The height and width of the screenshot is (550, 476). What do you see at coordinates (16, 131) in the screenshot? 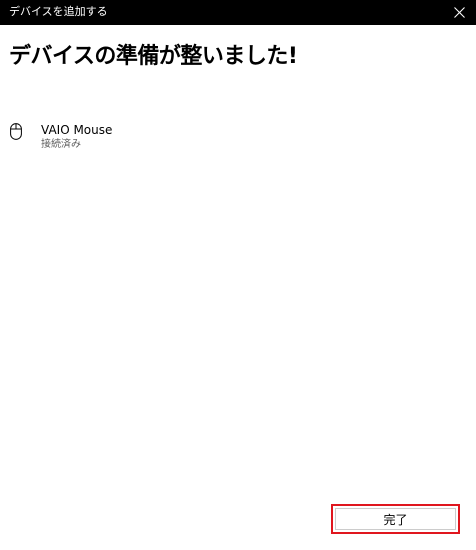
I see `mouse-icon` at bounding box center [16, 131].